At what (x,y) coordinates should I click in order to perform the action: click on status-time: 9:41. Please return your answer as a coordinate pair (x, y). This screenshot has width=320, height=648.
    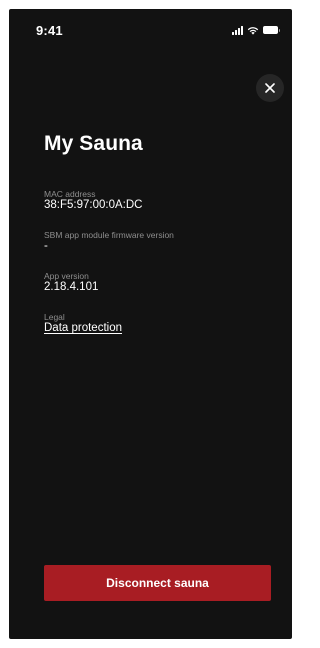
    Looking at the image, I should click on (49, 30).